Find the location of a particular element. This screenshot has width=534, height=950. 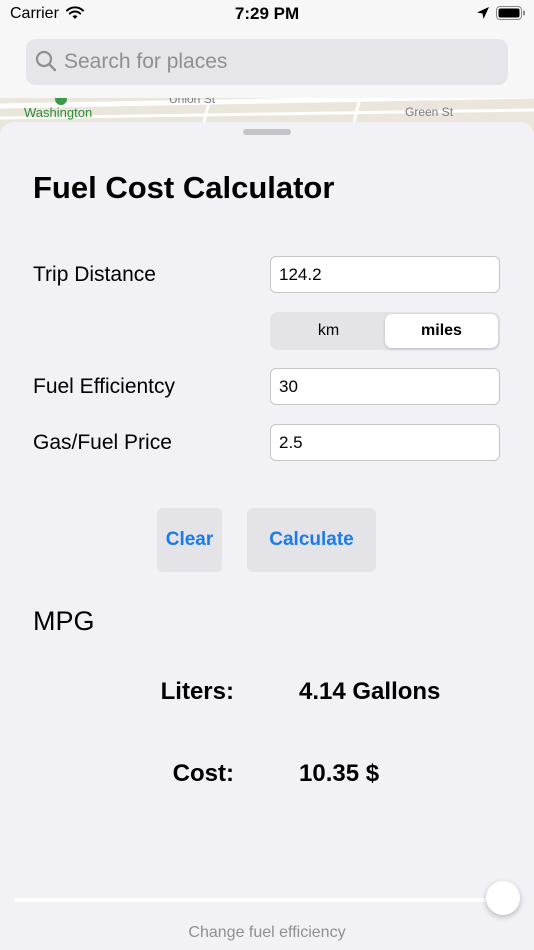

fuel-efficiency-label: Fuel Efficientcy is located at coordinates (104, 386).